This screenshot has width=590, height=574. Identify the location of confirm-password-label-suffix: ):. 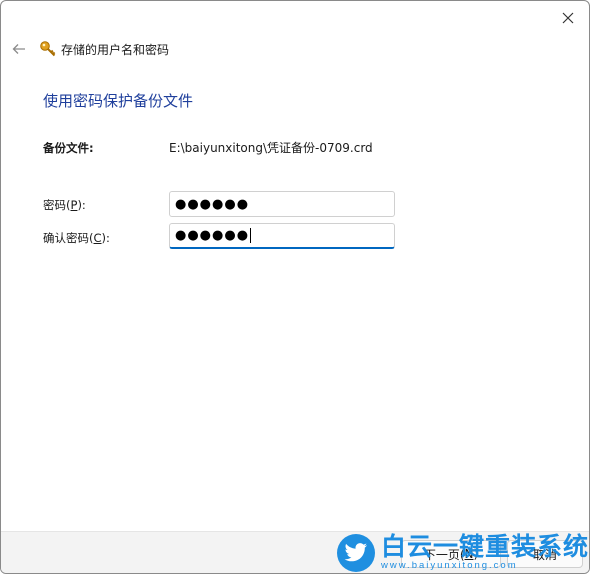
(105, 238).